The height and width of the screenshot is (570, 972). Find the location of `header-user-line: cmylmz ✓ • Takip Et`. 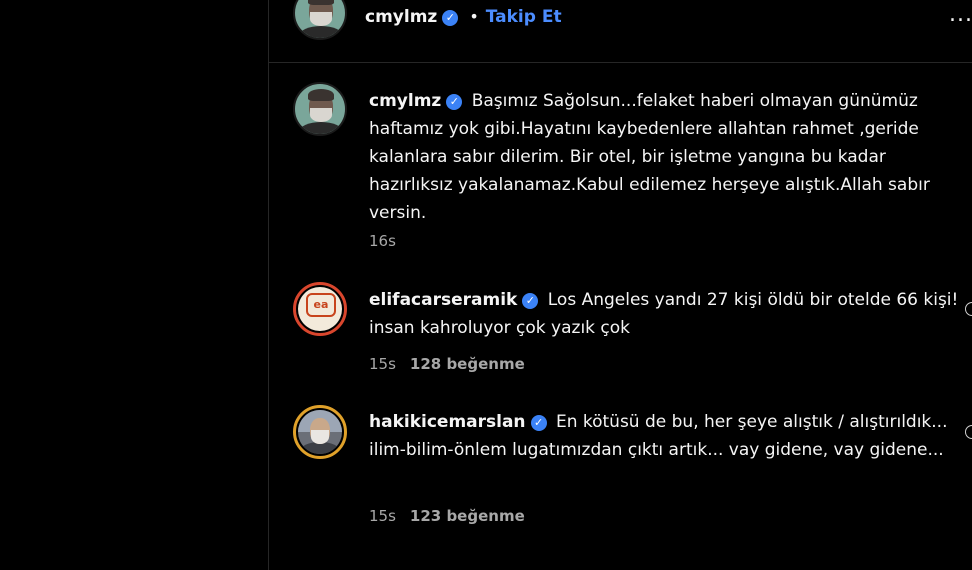

header-user-line: cmylmz ✓ • Takip Et is located at coordinates (463, 17).